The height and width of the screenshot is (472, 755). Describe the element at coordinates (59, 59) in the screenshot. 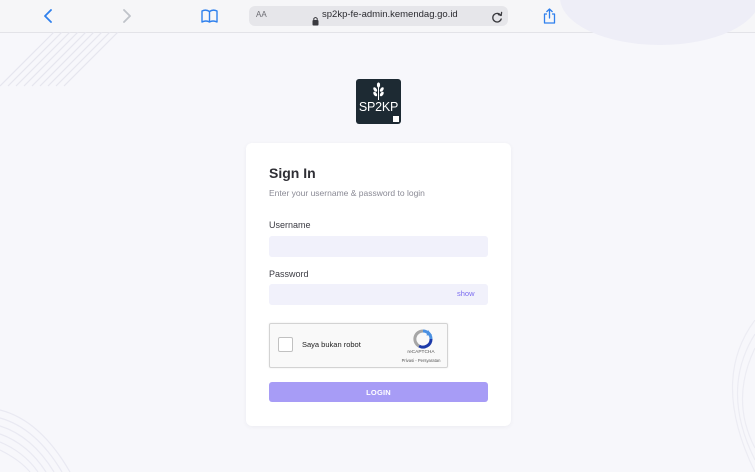

I see `background-stripes-top-left` at that location.